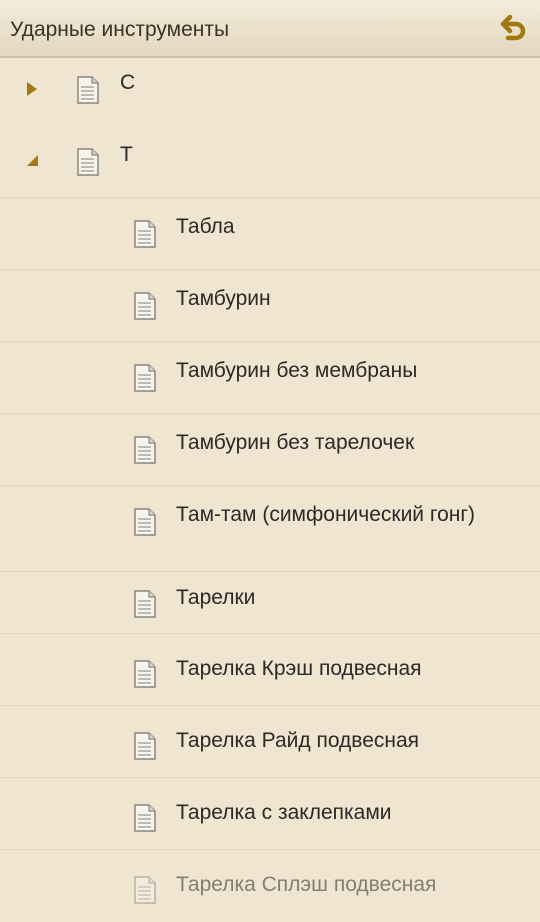 Image resolution: width=540 pixels, height=922 pixels. I want to click on list-item-label: Тамбурин, so click(223, 298).